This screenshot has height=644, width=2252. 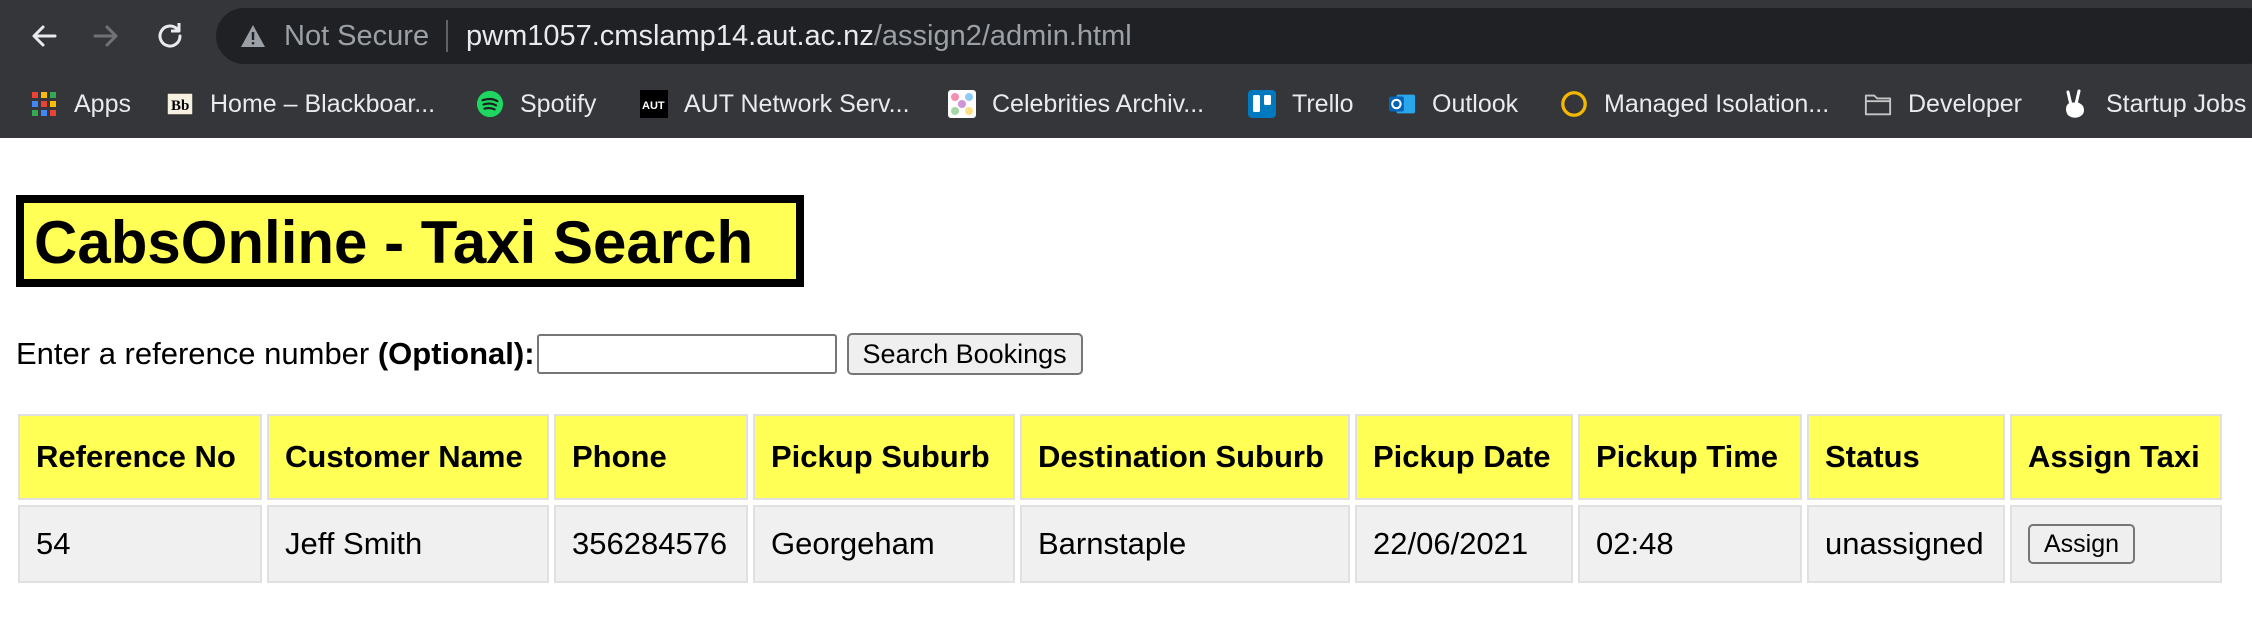 I want to click on header-customer-name: Customer Name, so click(x=408, y=457).